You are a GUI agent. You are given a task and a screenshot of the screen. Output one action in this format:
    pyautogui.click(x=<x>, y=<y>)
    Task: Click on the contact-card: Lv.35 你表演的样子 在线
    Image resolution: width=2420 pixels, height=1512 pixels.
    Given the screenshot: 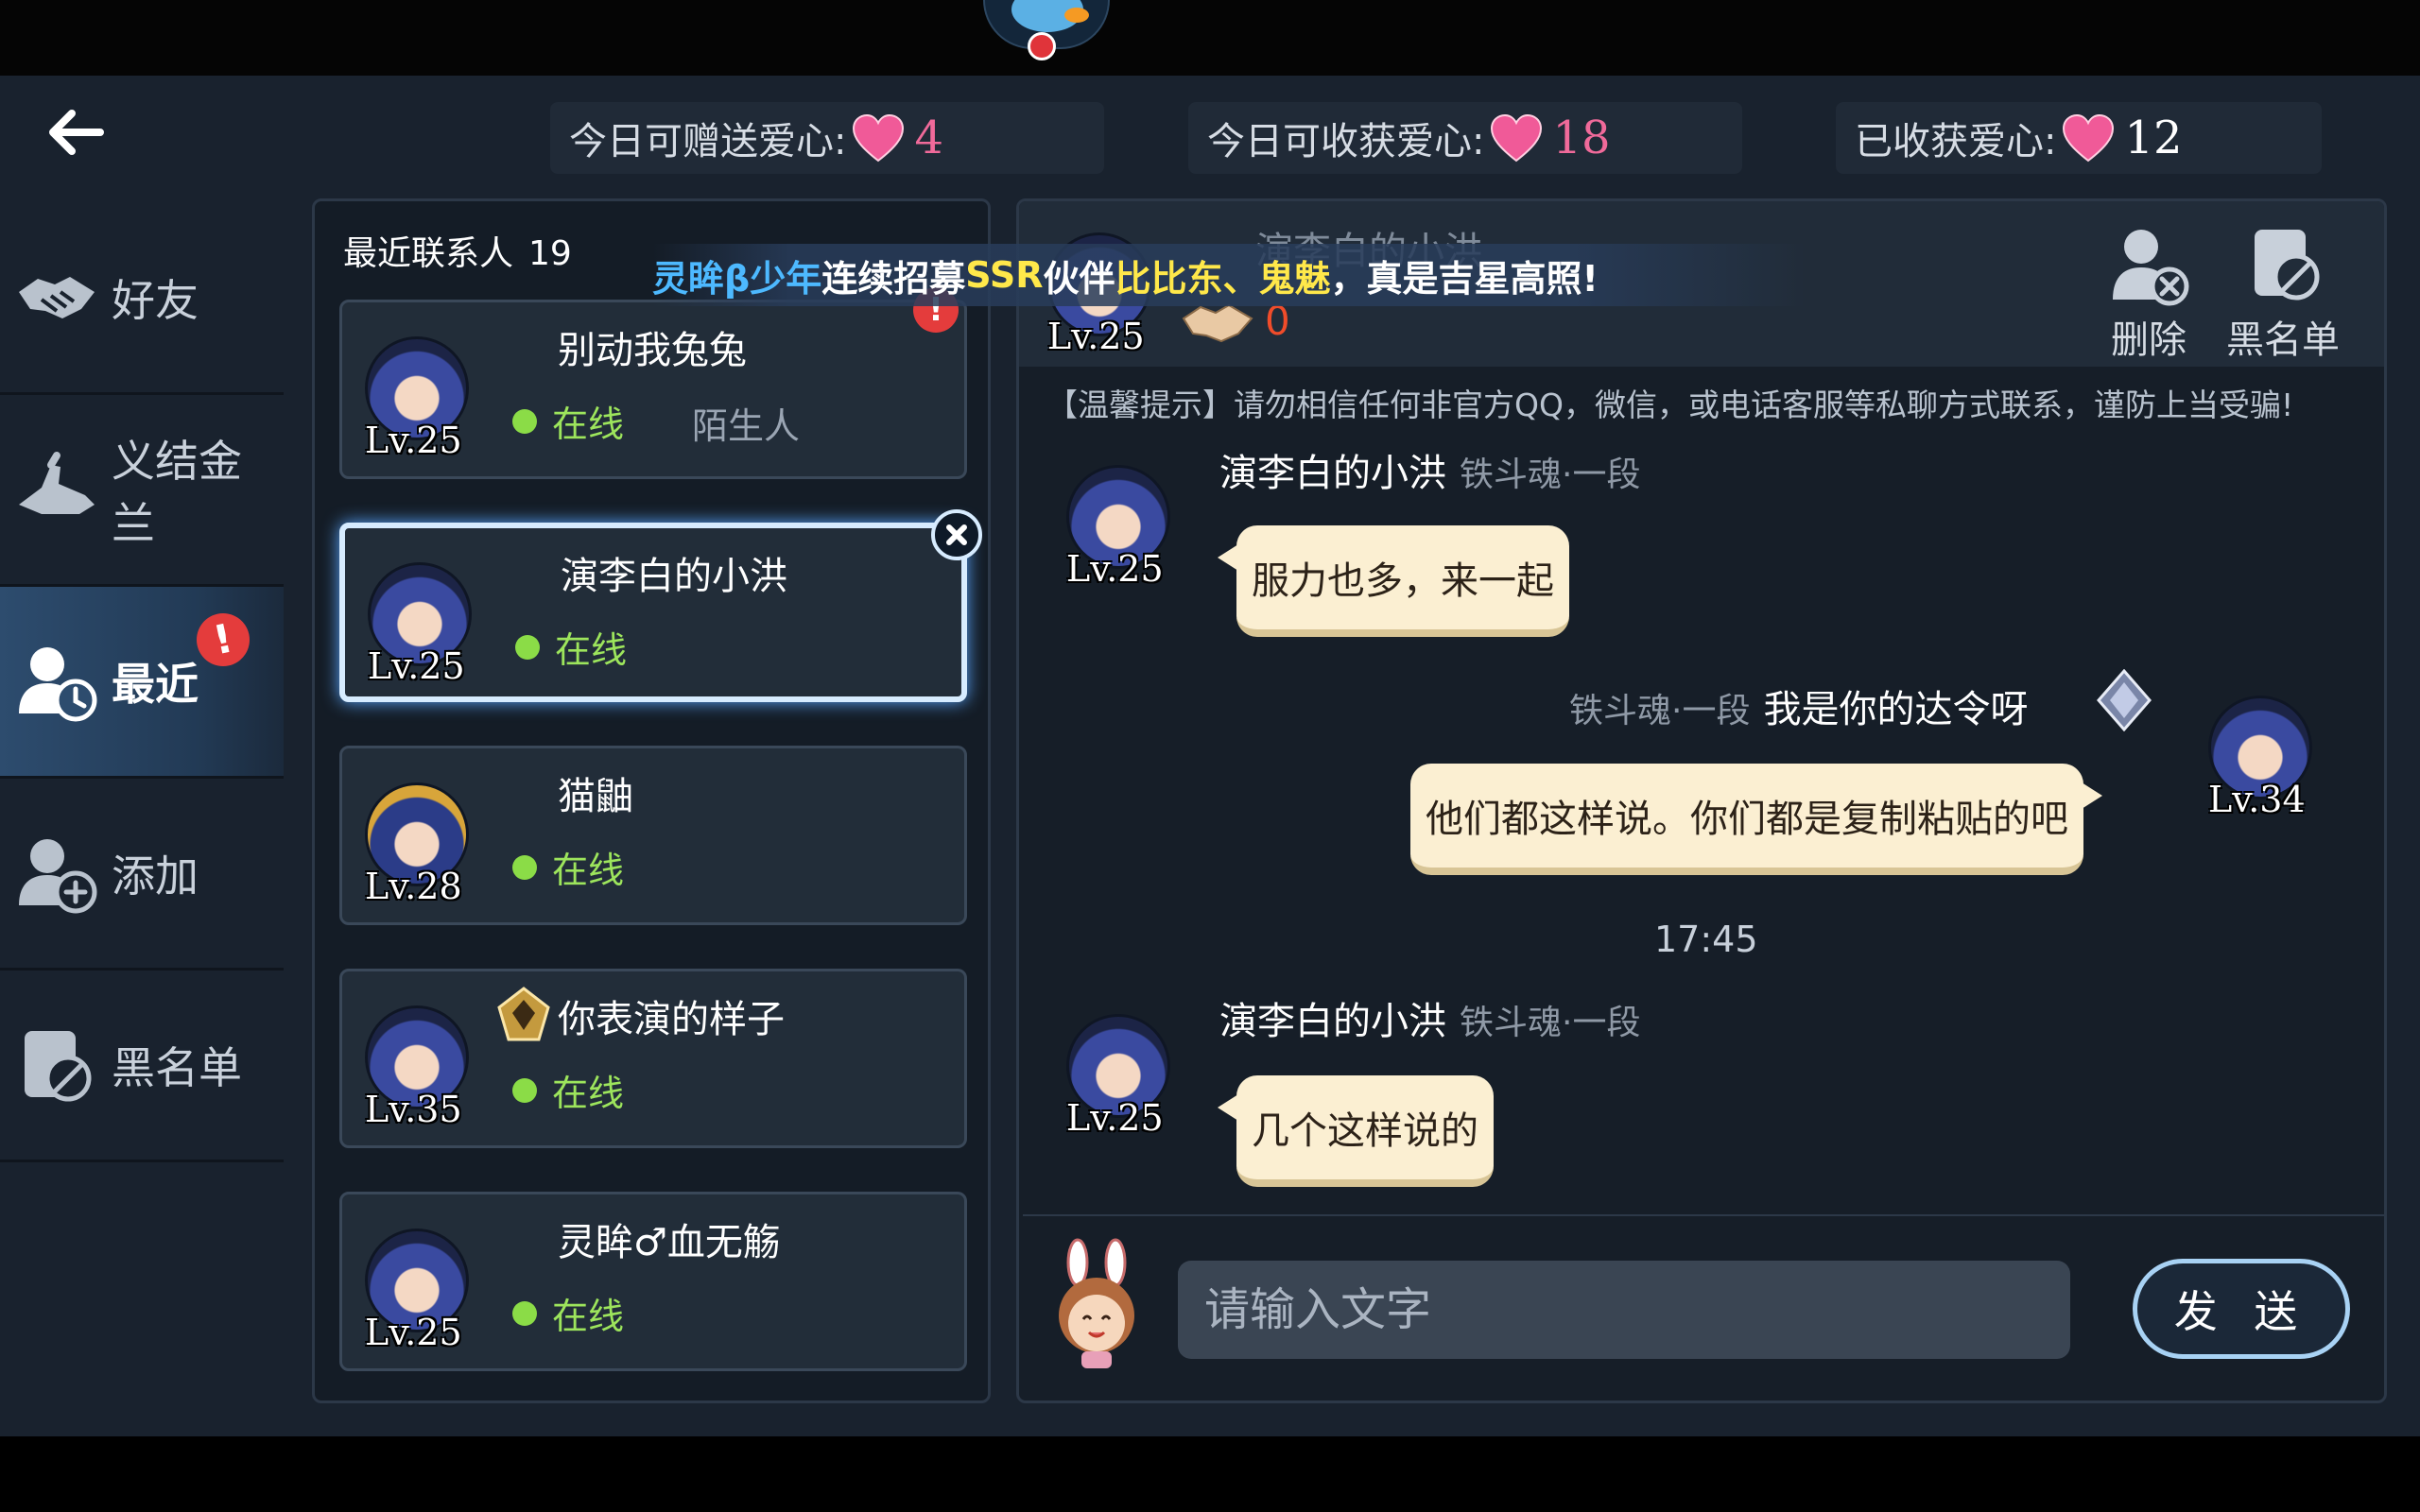 What is the action you would take?
    pyautogui.click(x=653, y=1058)
    